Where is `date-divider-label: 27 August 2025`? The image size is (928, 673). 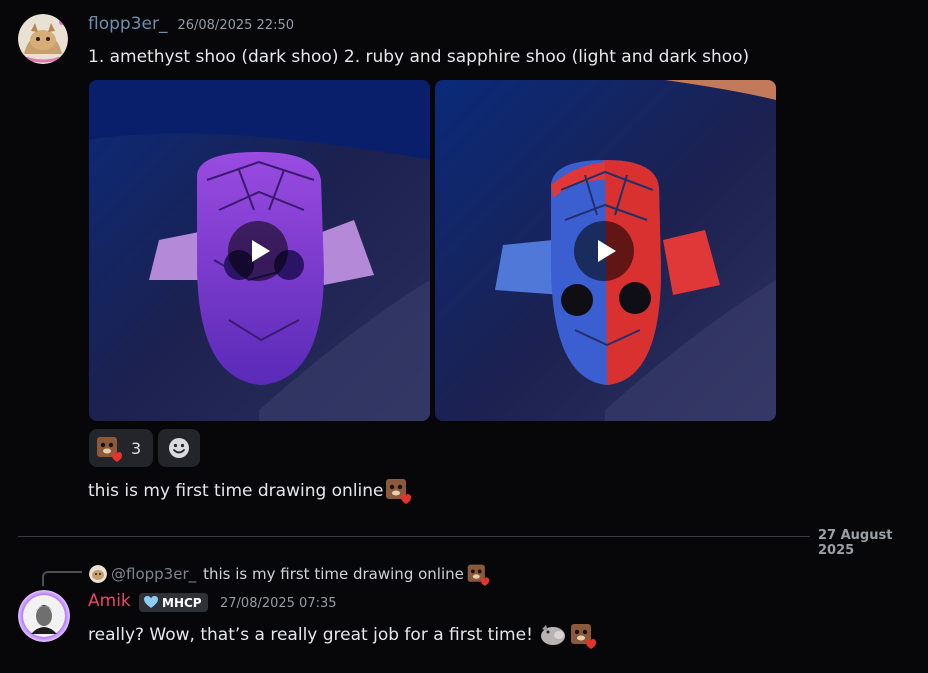 date-divider-label: 27 August 2025 is located at coordinates (855, 543).